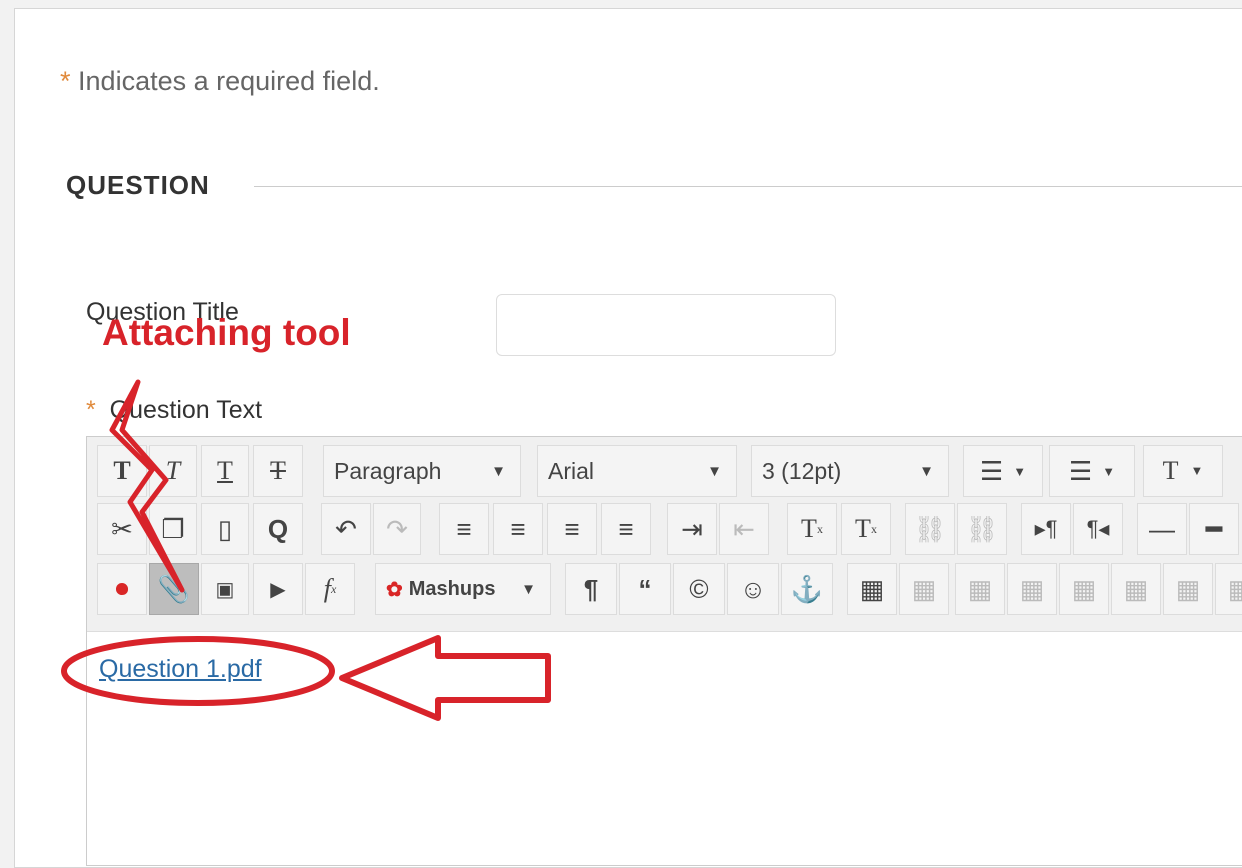  What do you see at coordinates (1188, 589) in the screenshot?
I see `table-delete-col-icon: ▦` at bounding box center [1188, 589].